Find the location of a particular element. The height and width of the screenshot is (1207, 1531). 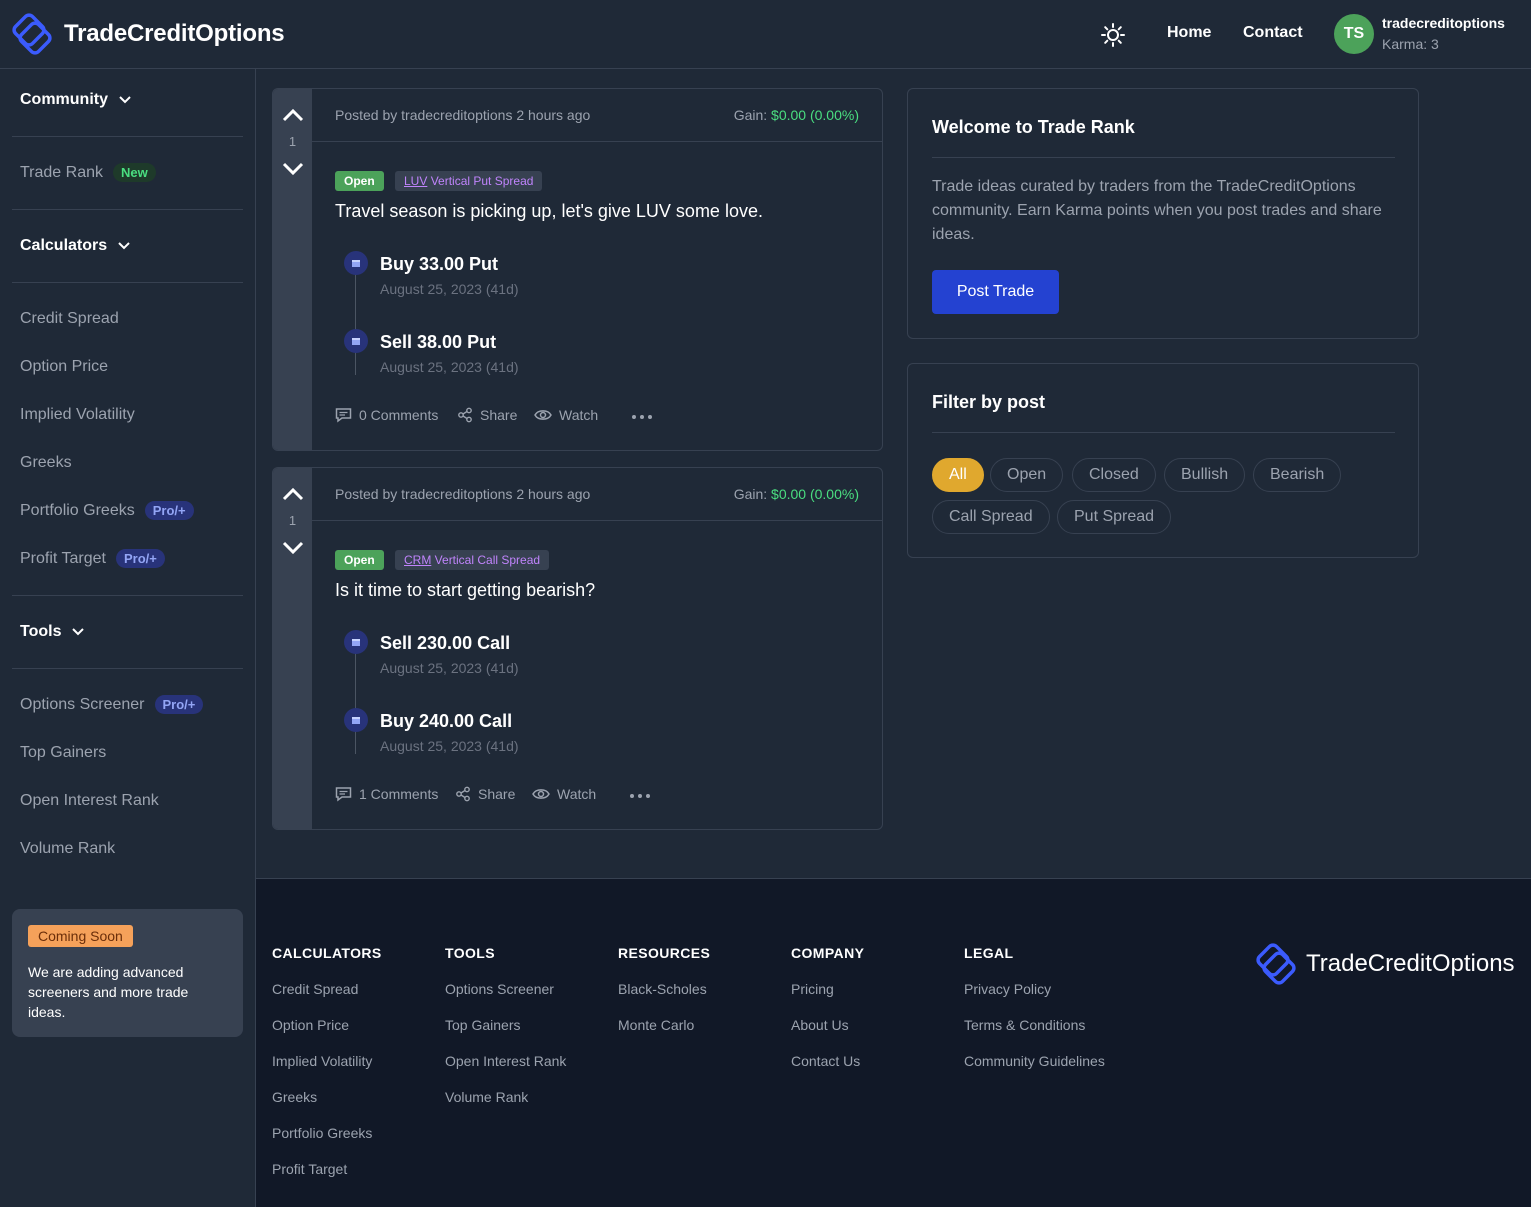

comments-label: 1 Comments is located at coordinates (399, 794).